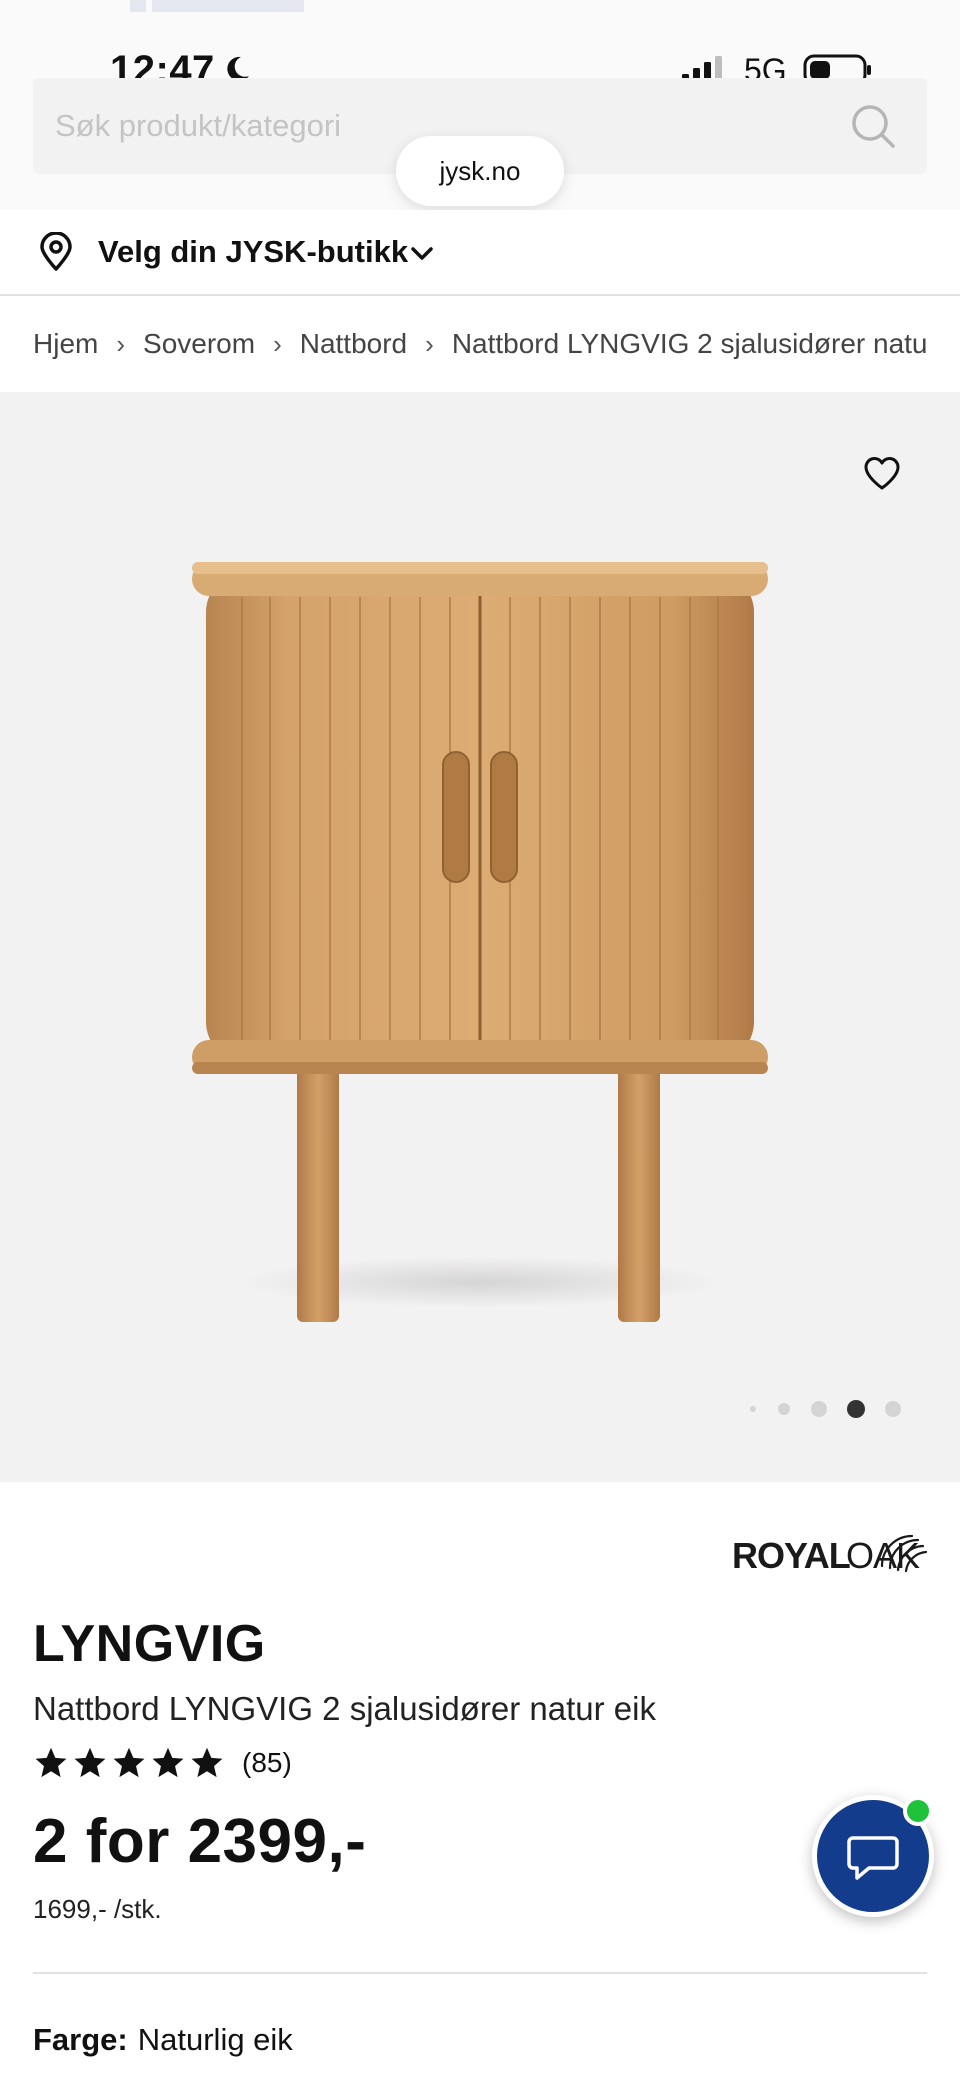 The image size is (960, 2086). I want to click on color-value: Naturlig eik, so click(215, 2039).